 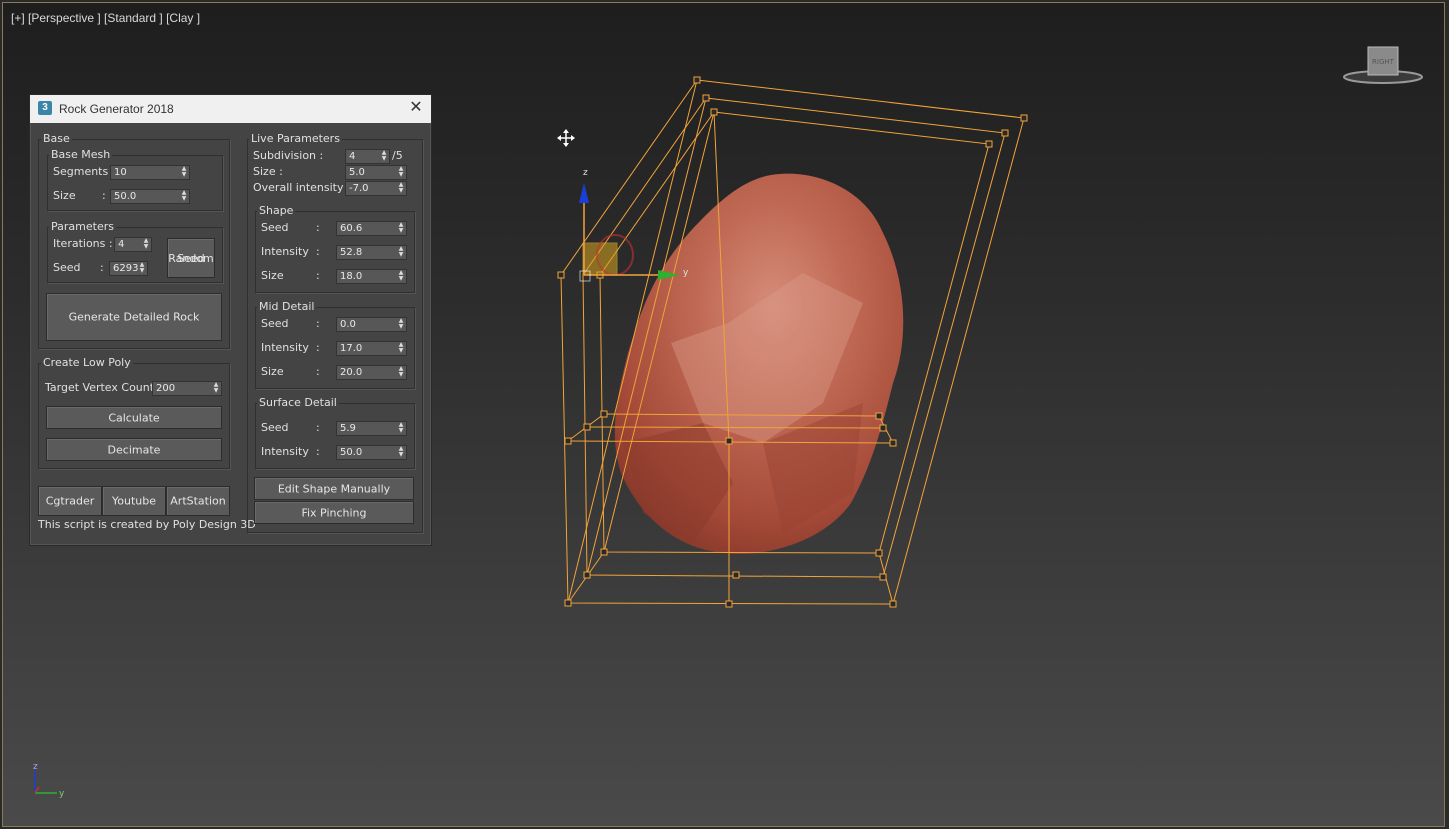 What do you see at coordinates (288, 155) in the screenshot?
I see `subdivision-label: Subdivision :` at bounding box center [288, 155].